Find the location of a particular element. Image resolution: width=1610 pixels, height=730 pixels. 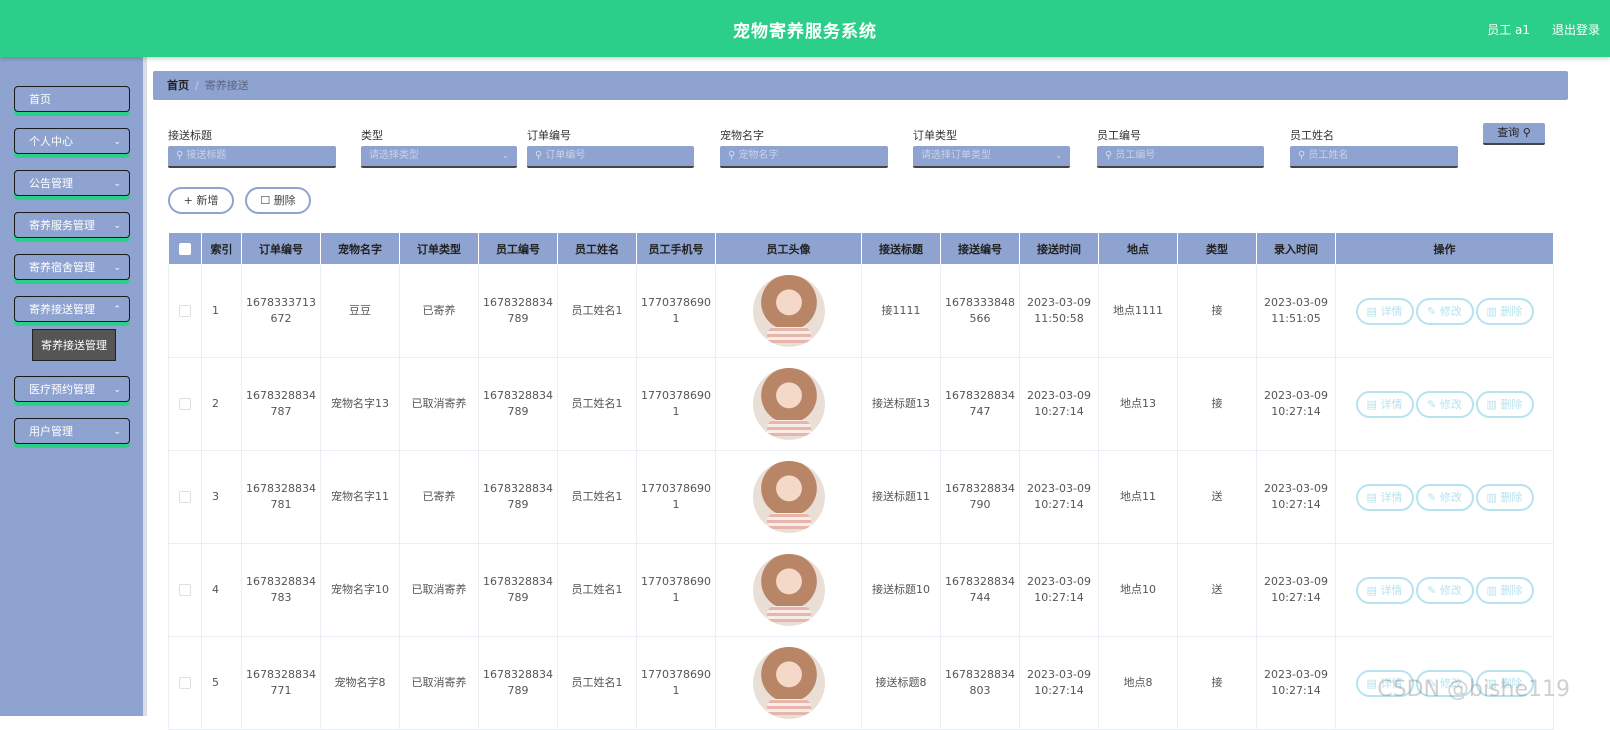

employee-no-input: ⚲ 员工编号 is located at coordinates (1180, 157).